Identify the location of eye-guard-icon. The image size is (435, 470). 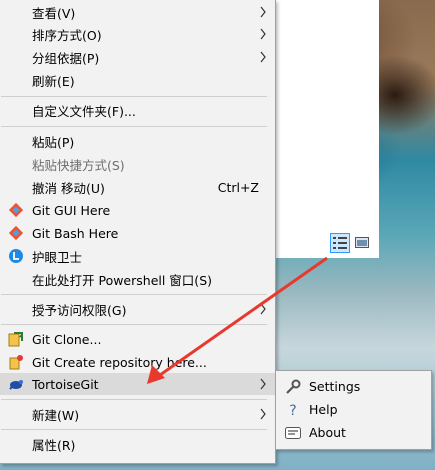
(16, 256).